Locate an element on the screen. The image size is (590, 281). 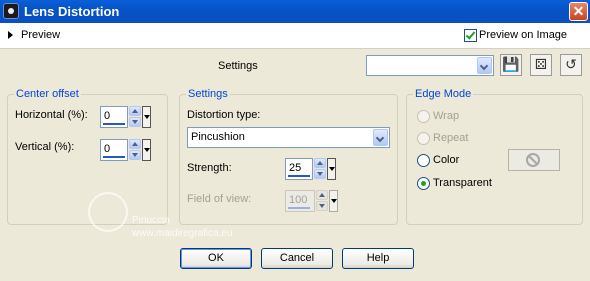
distortion-type-value: Pincushion is located at coordinates (218, 137).